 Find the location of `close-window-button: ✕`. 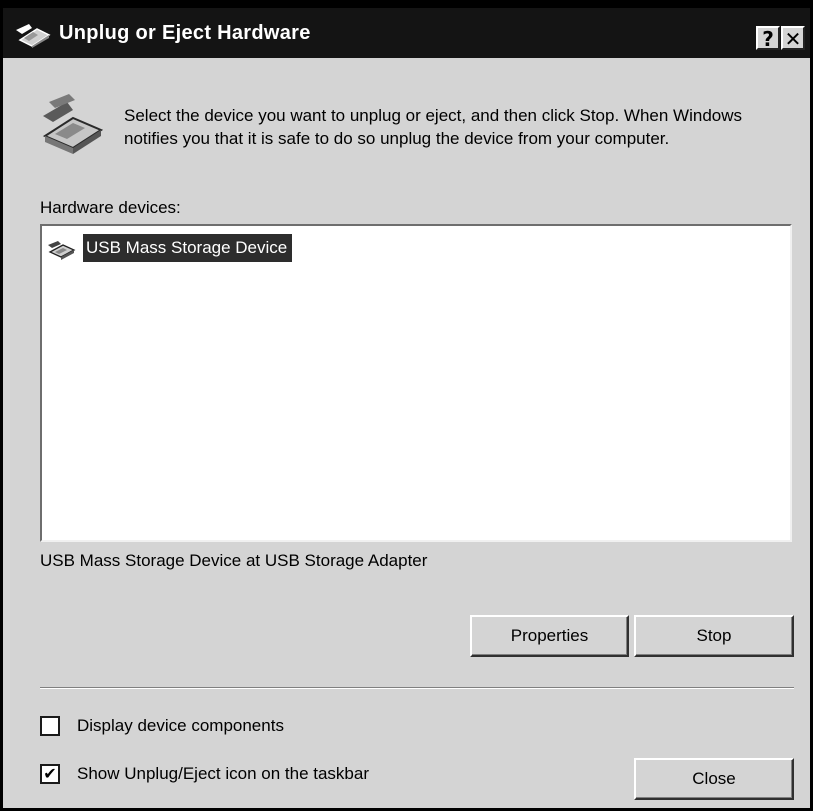

close-window-button: ✕ is located at coordinates (793, 38).